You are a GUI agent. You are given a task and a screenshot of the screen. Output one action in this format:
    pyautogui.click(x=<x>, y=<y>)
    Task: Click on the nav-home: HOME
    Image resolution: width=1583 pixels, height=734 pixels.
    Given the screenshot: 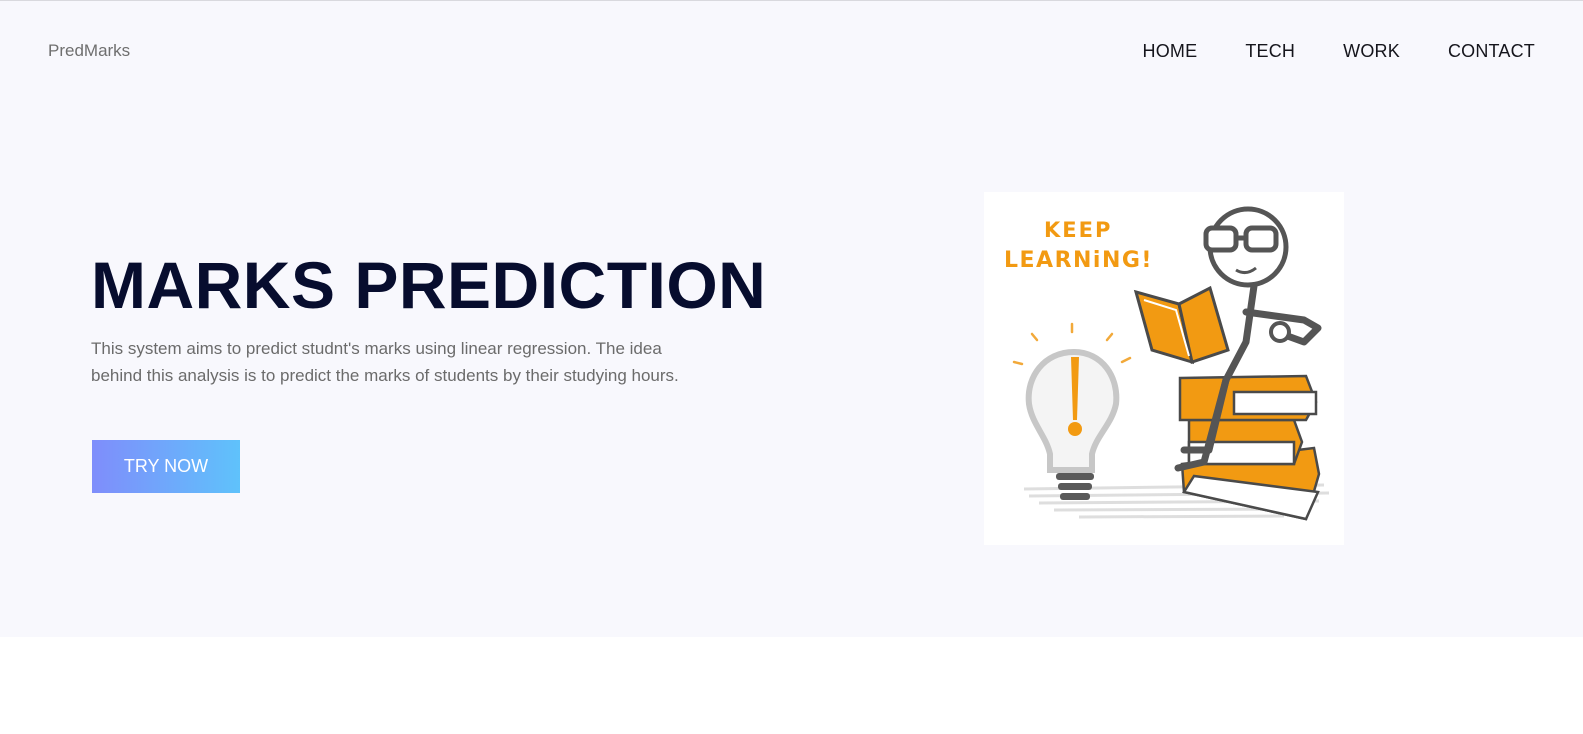 What is the action you would take?
    pyautogui.click(x=1170, y=51)
    